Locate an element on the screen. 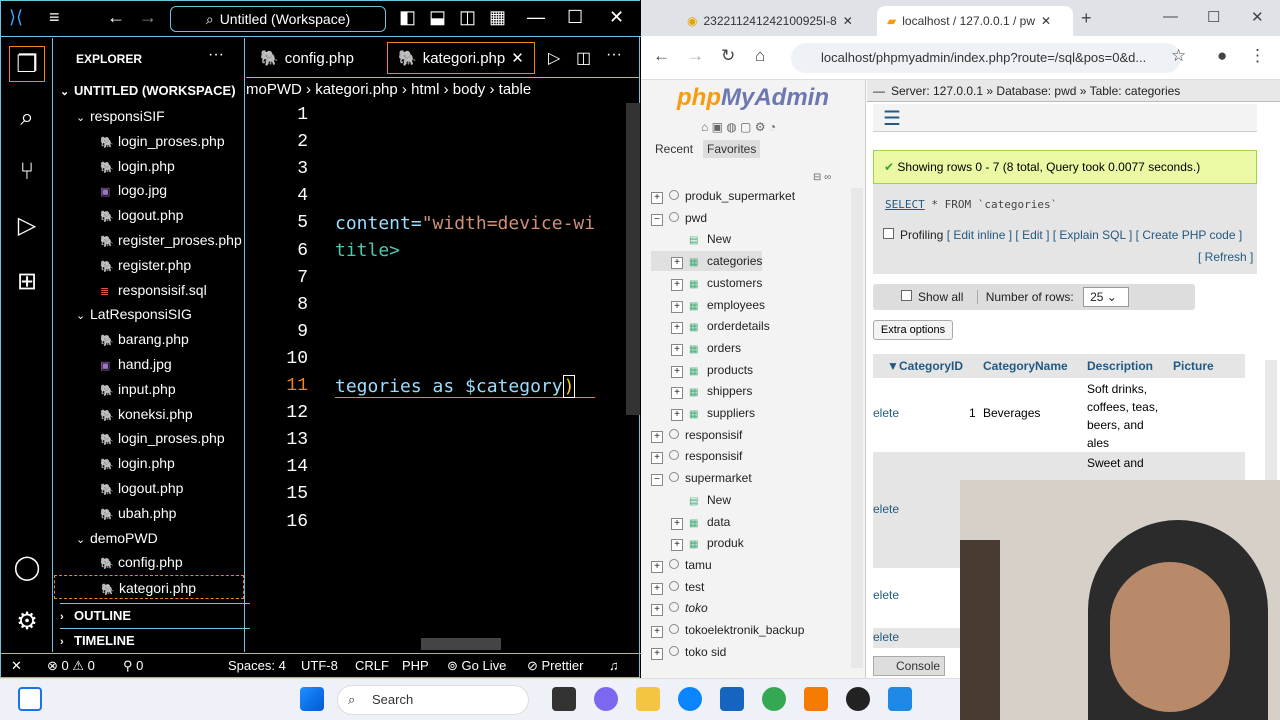 The width and height of the screenshot is (1280, 720). tab-kategori-php: 🐘 kategori.php ✕ is located at coordinates (461, 58).